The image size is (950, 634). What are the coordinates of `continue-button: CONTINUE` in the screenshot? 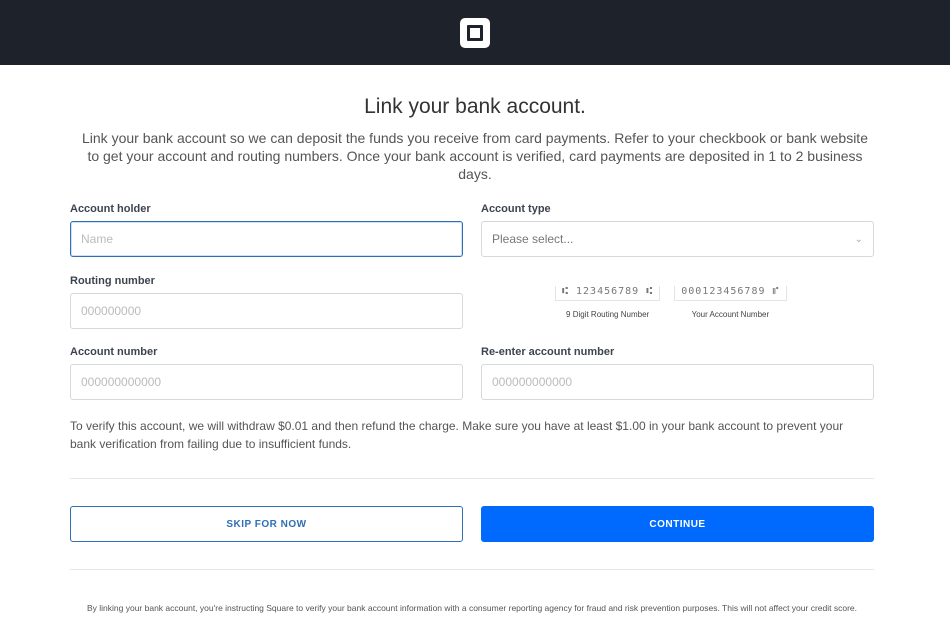 It's located at (677, 524).